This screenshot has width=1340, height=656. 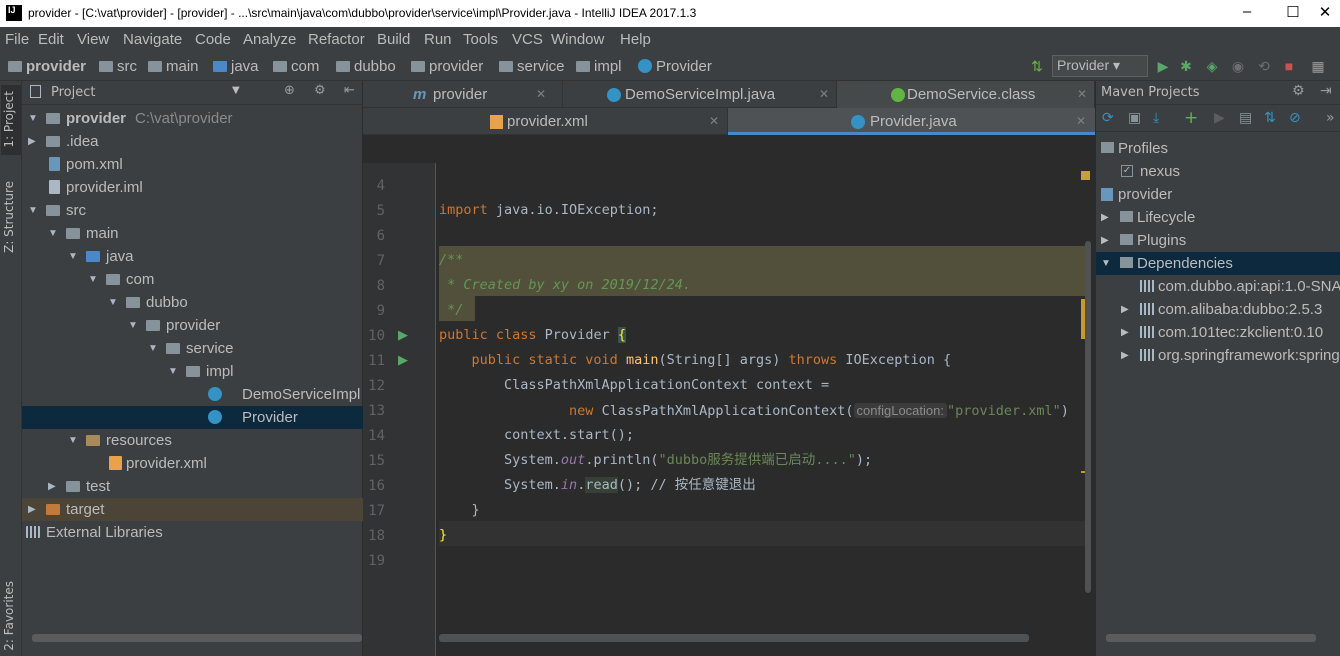 What do you see at coordinates (349, 90) in the screenshot?
I see `hide-panel-icon: ⇤` at bounding box center [349, 90].